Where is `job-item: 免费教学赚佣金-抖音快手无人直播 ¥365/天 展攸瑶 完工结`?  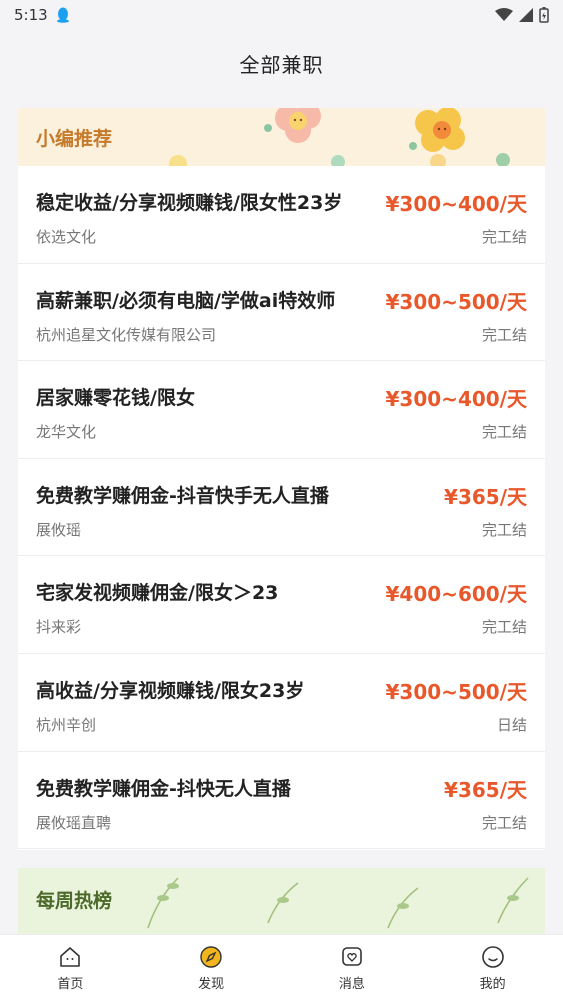 job-item: 免费教学赚佣金-抖音快手无人直播 ¥365/天 展攸瑶 完工结 is located at coordinates (281, 508).